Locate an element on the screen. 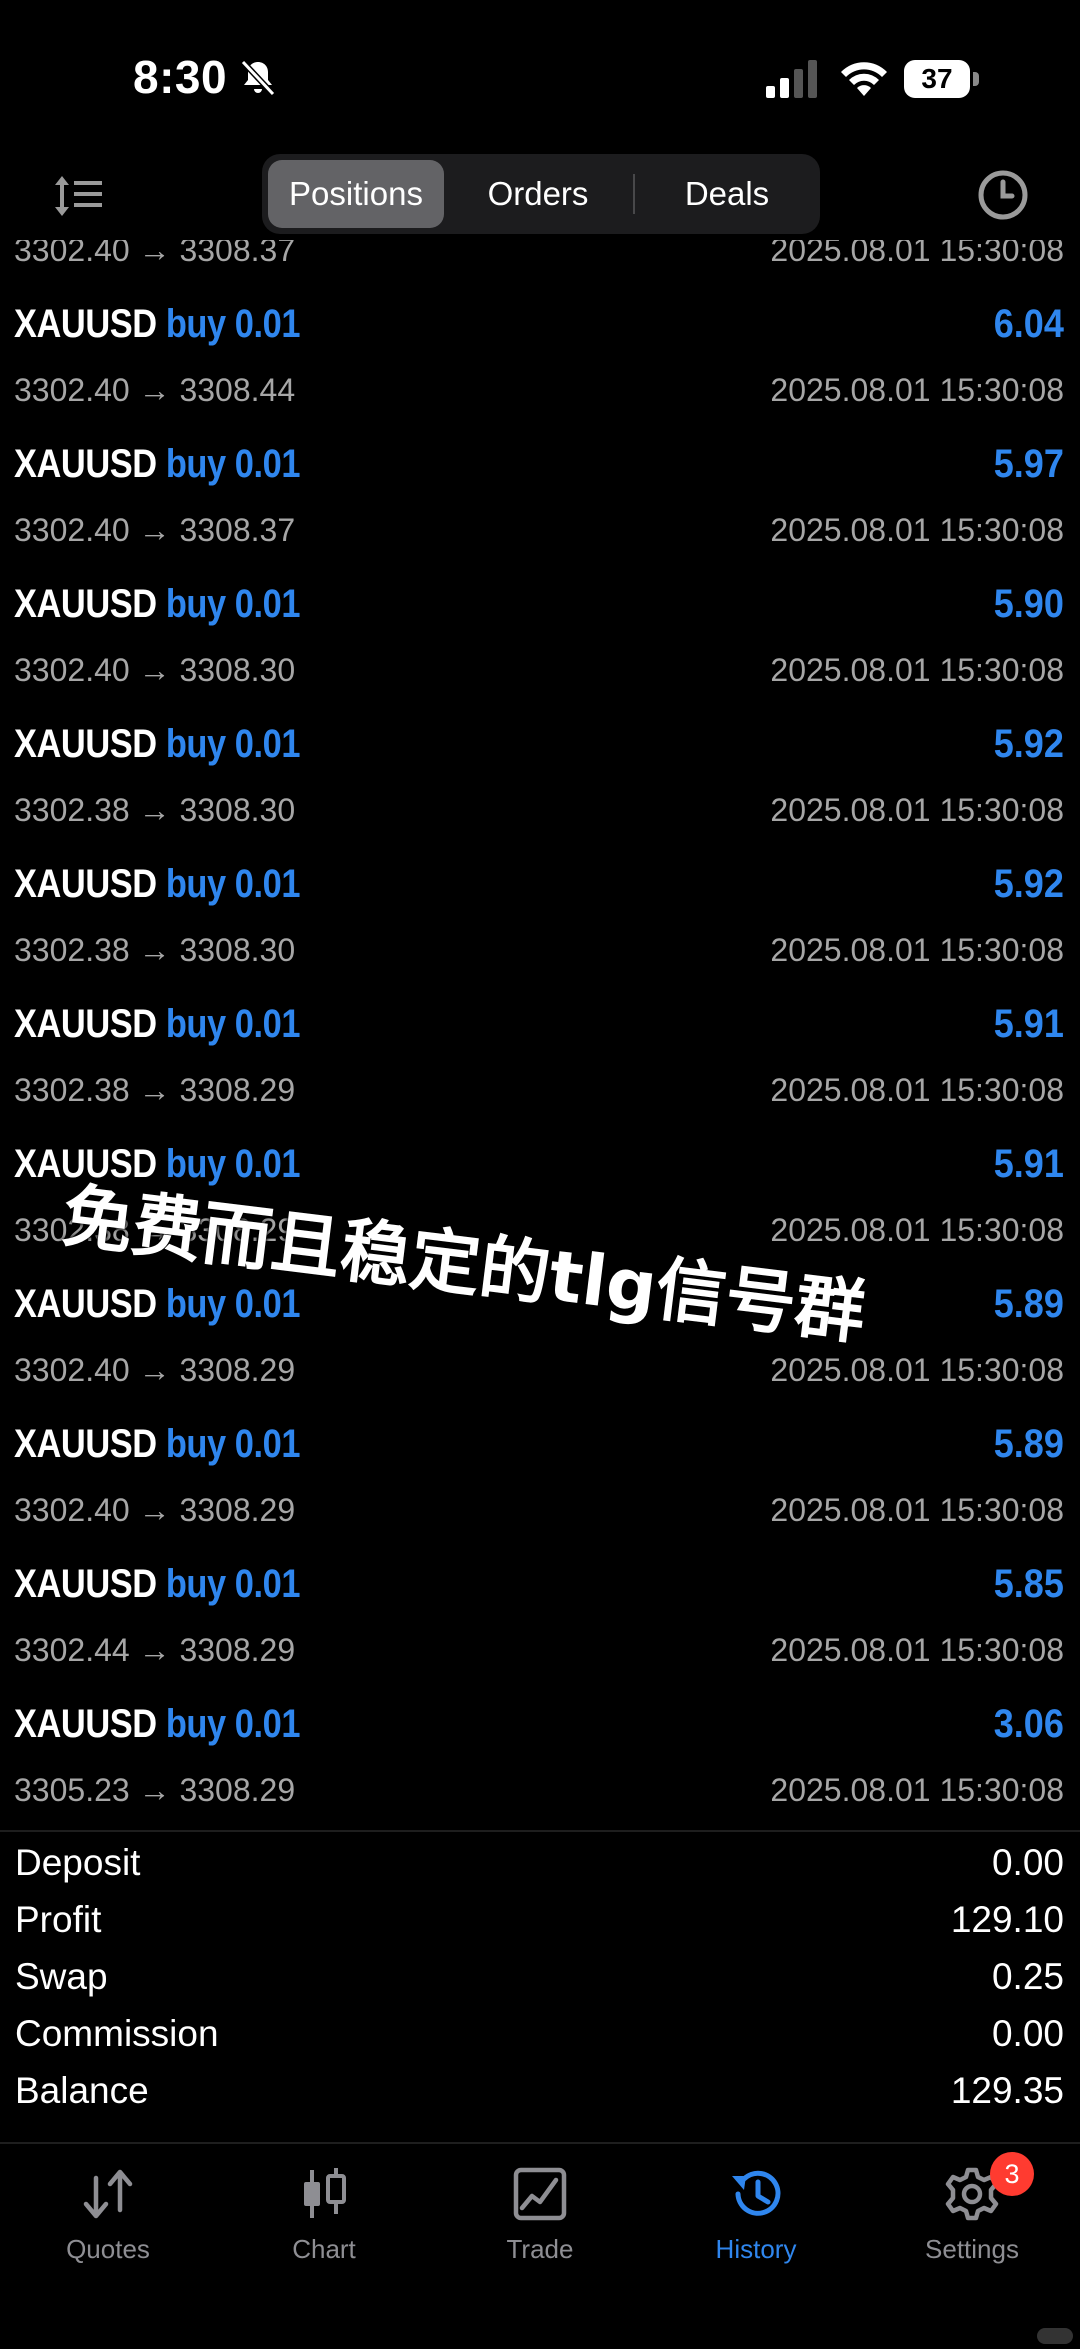 Image resolution: width=1080 pixels, height=2349 pixels. bell-muted-icon is located at coordinates (258, 78).